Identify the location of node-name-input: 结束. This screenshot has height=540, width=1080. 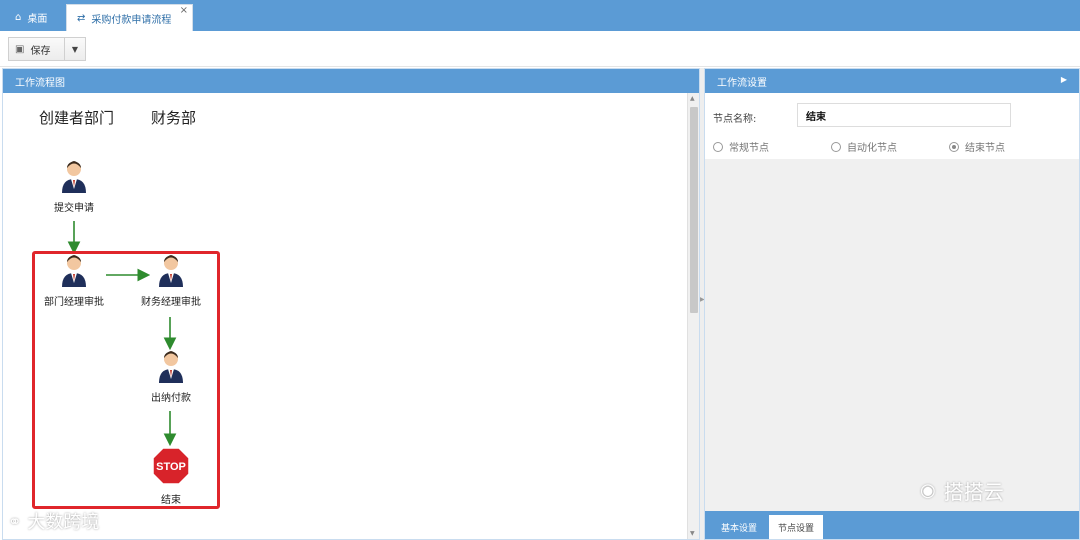
(904, 115).